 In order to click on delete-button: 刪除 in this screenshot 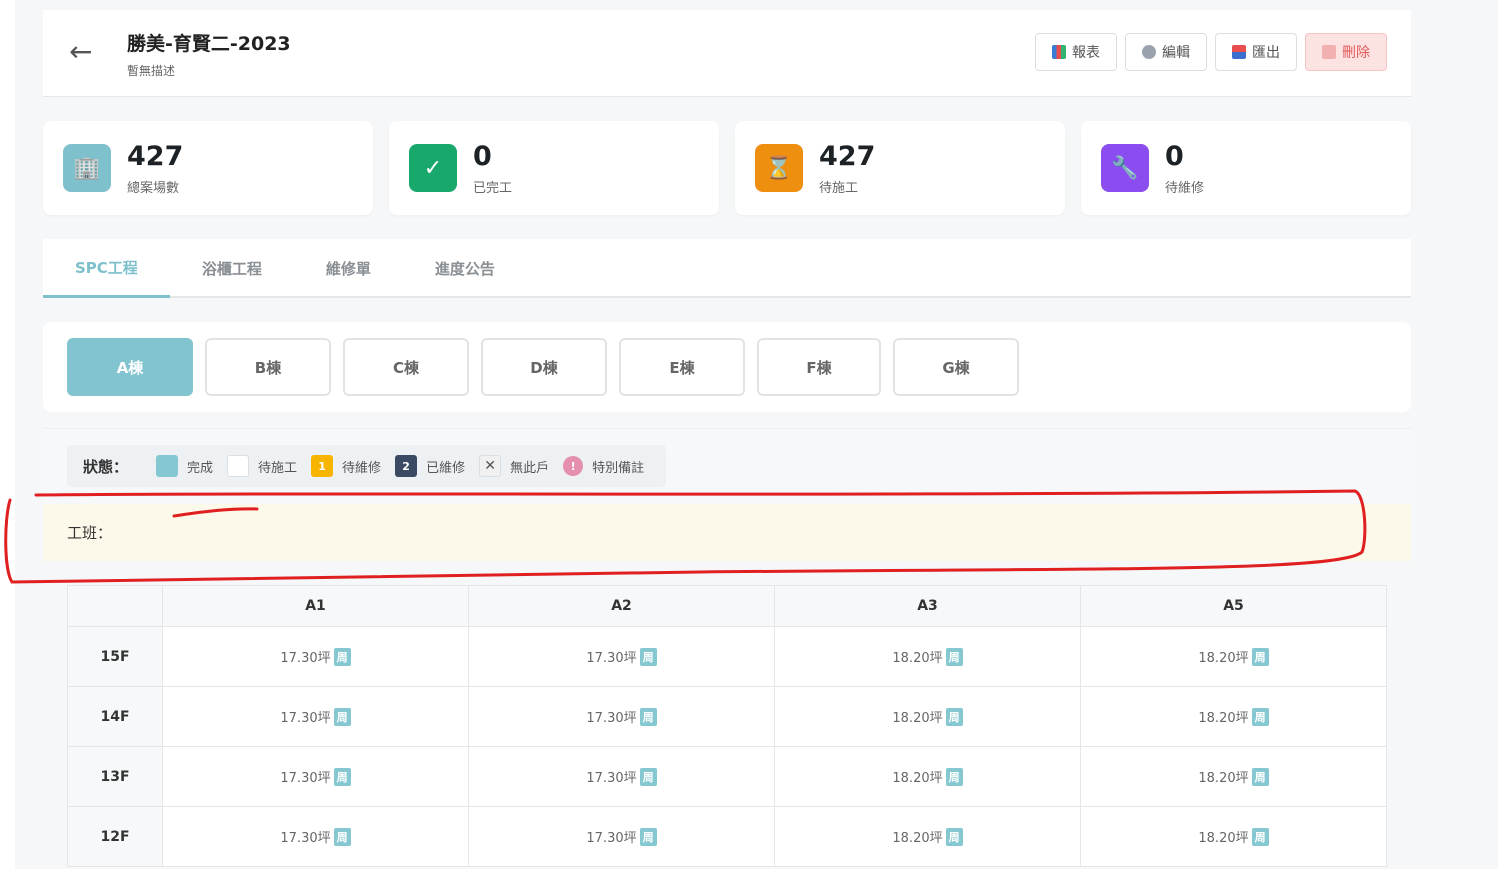, I will do `click(1346, 52)`.